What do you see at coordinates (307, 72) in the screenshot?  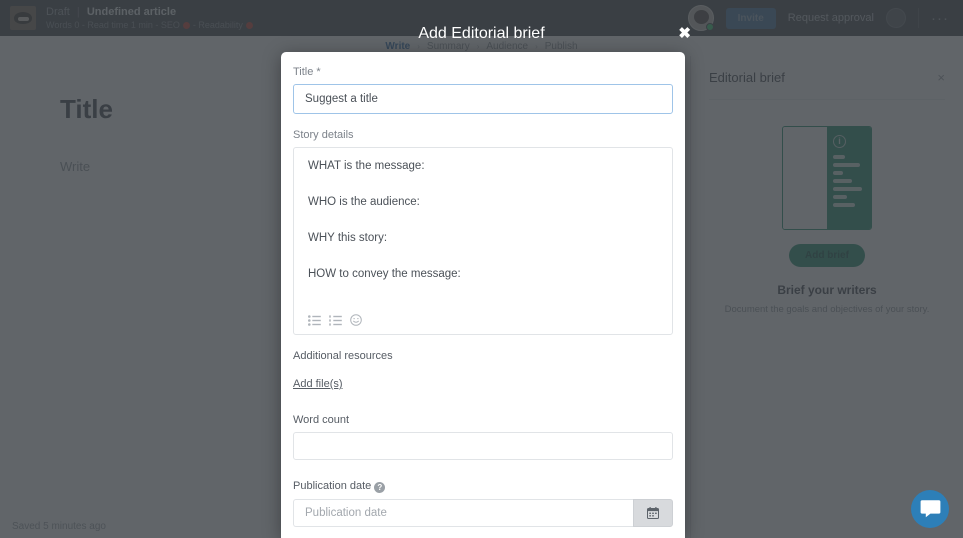 I see `title-field-label: Title *` at bounding box center [307, 72].